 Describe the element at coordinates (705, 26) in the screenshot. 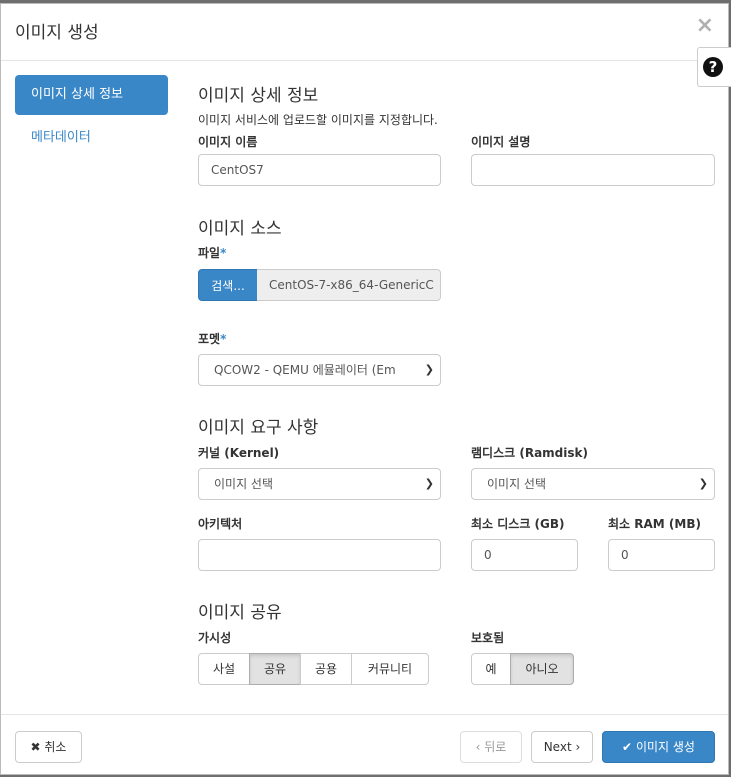

I see `close-icon: ×` at that location.